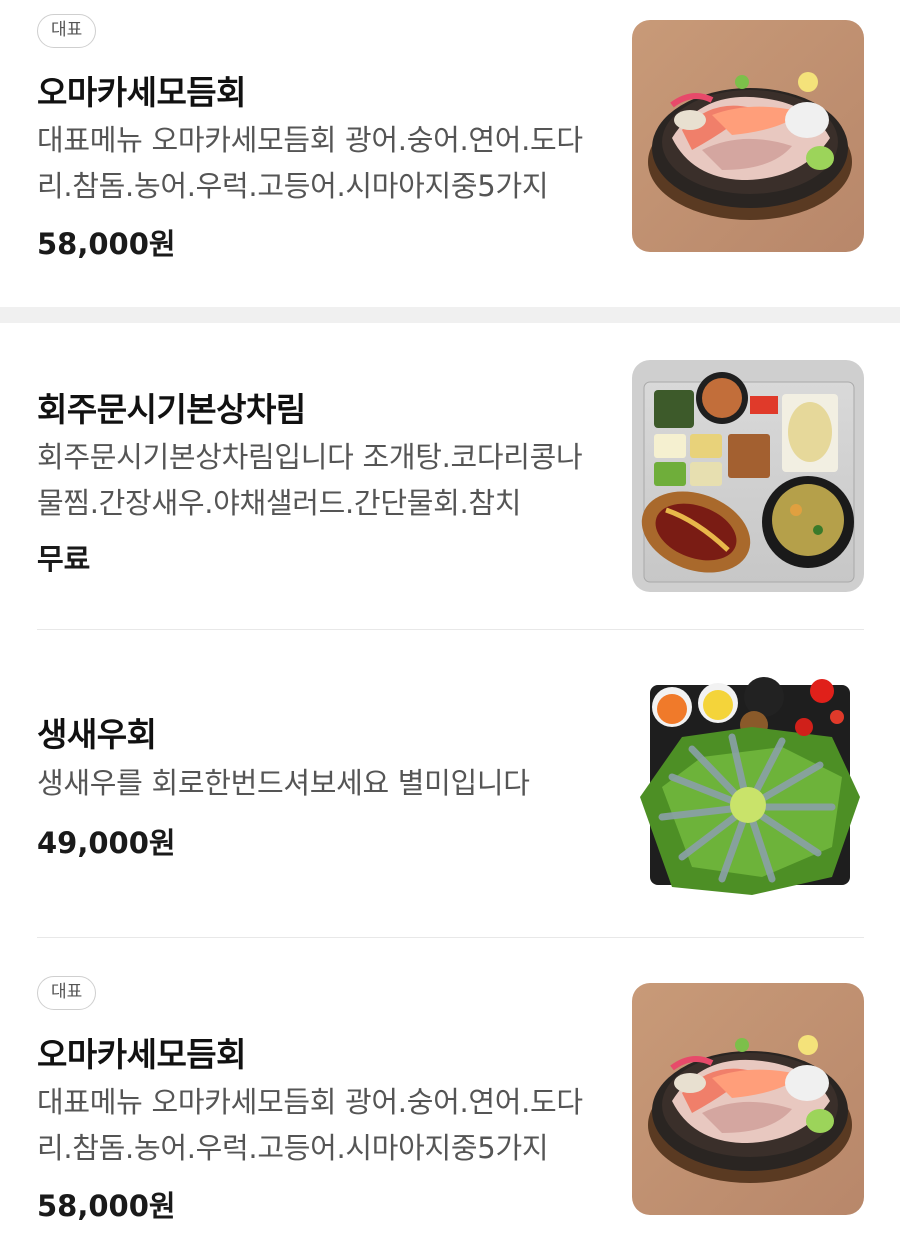 This screenshot has width=900, height=1243. What do you see at coordinates (171, 409) in the screenshot?
I see `menu-item-name: 회주문시기본상차림` at bounding box center [171, 409].